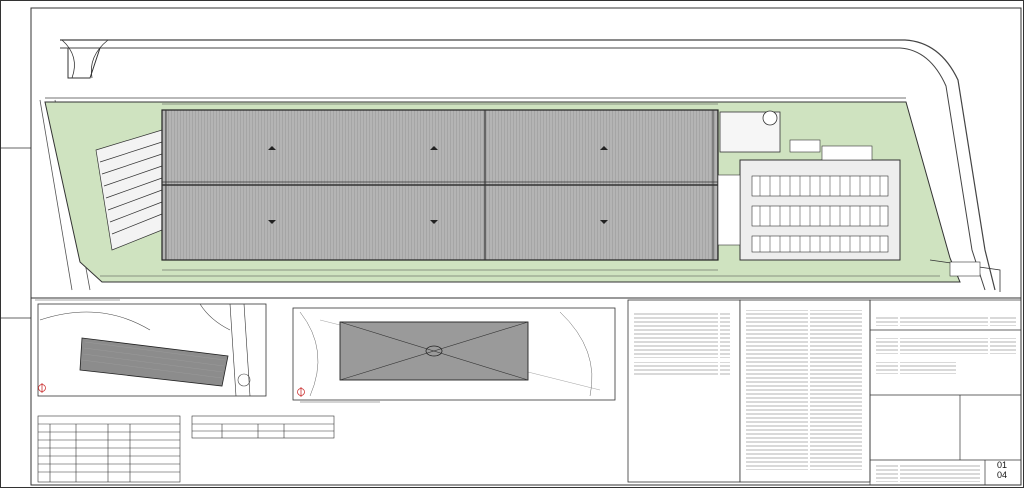 The height and width of the screenshot is (493, 1024). What do you see at coordinates (1001, 465) in the screenshot?
I see `sheet-number: 01` at bounding box center [1001, 465].